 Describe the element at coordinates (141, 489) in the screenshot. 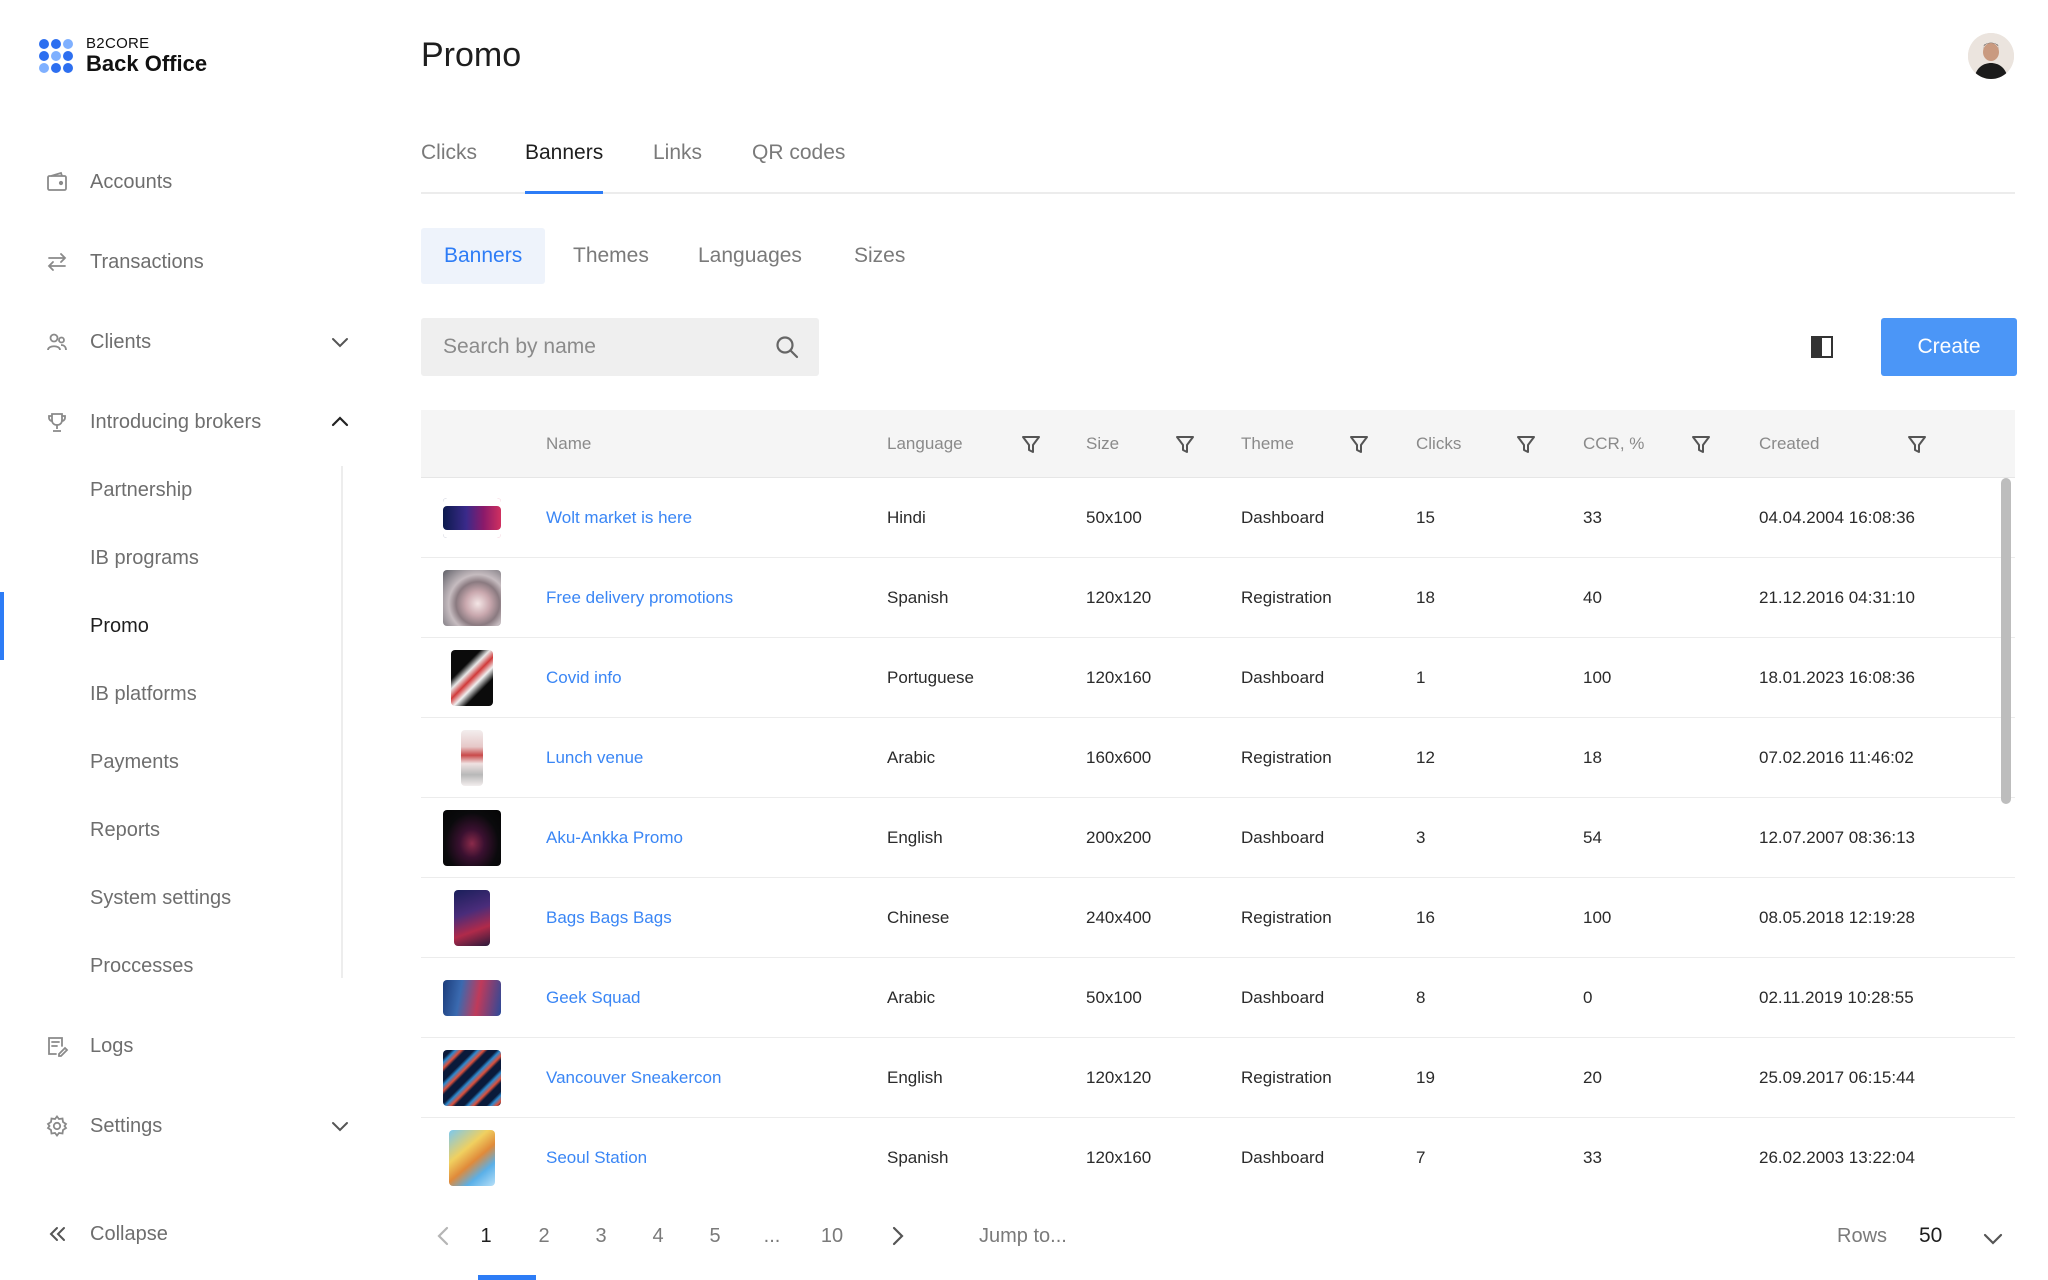

I see `sidebar-item-label: Partnership` at that location.